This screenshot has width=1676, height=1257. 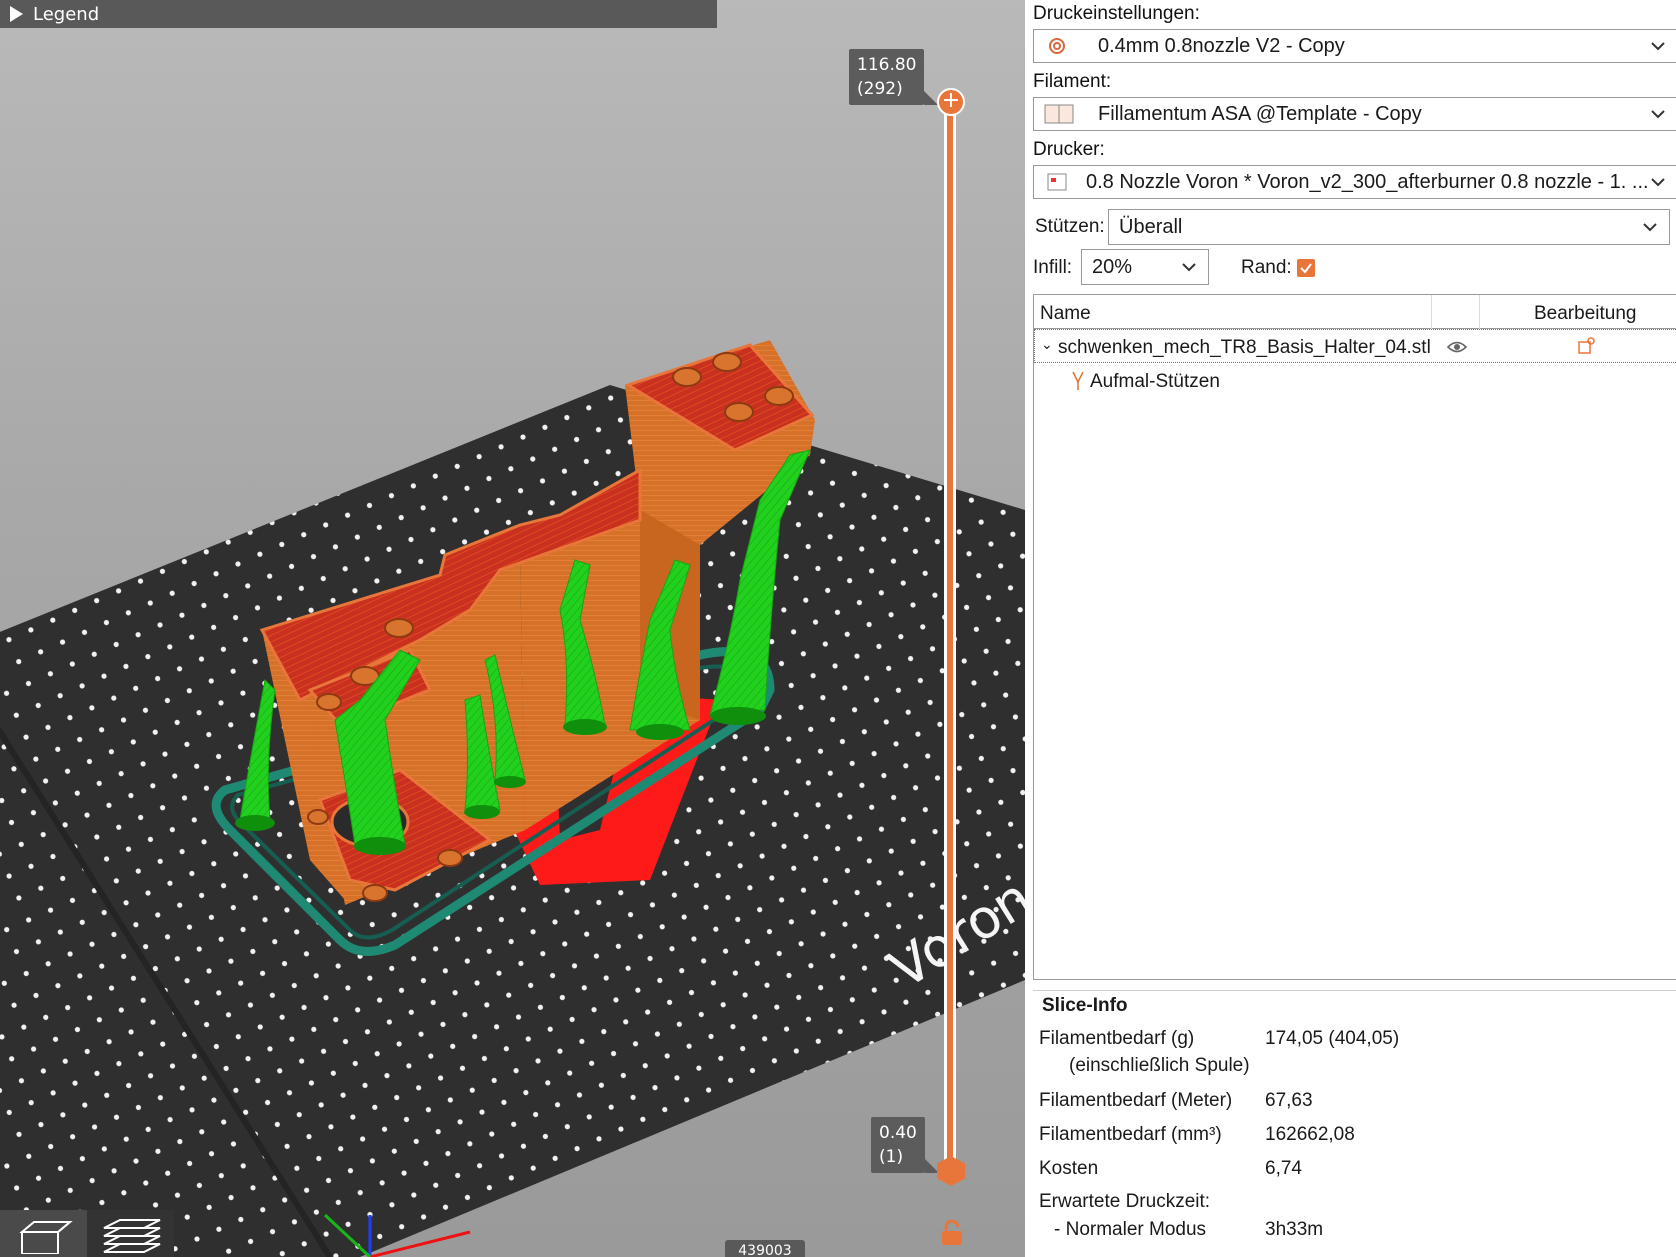 I want to click on infill-value: 20%, so click(x=1112, y=266).